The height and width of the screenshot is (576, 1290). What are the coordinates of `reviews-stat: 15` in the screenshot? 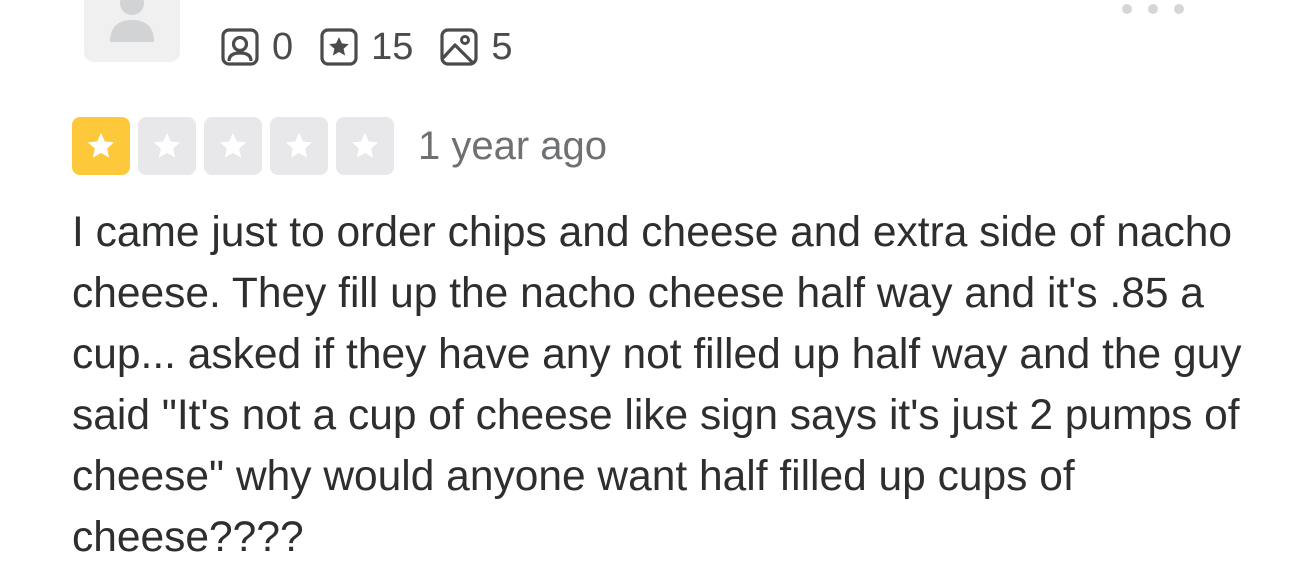 It's located at (366, 47).